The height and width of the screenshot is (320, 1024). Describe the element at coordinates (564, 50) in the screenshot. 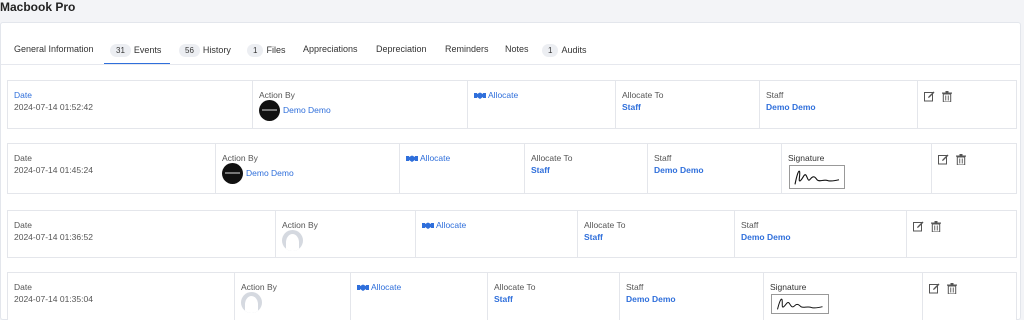

I see `tab-audits: 1 Audits` at that location.